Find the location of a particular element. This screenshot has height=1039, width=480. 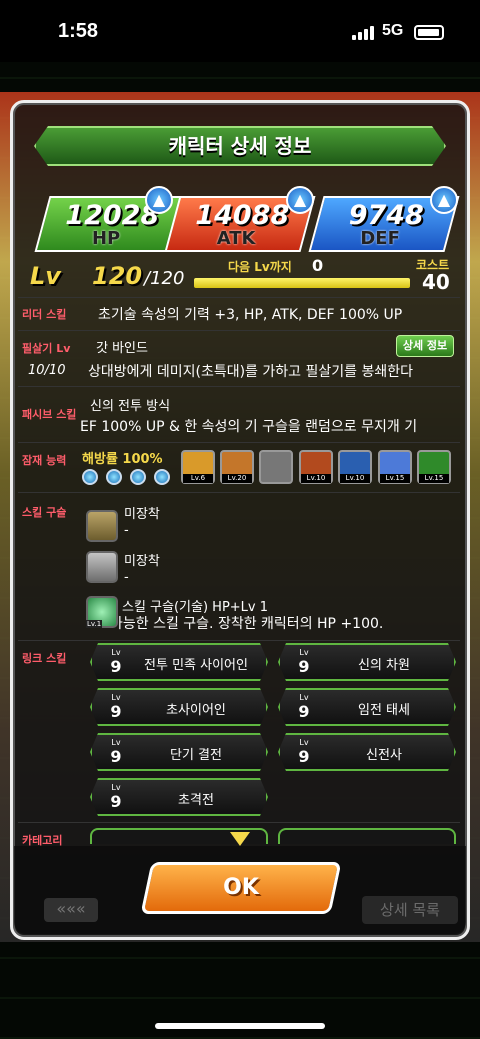

ki-blast-potential-icon: Lv.15 is located at coordinates (395, 467).